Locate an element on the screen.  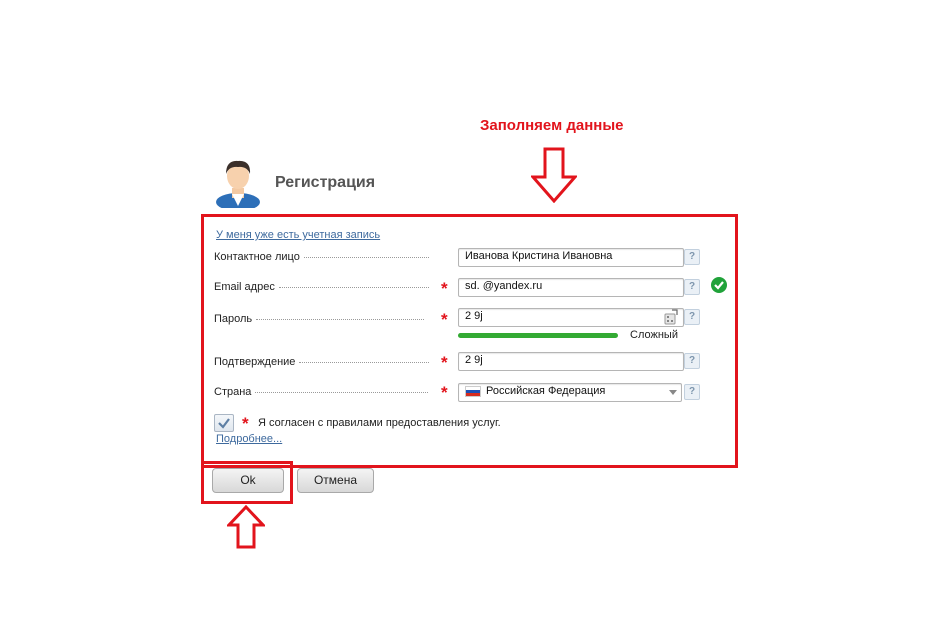
password-label: Пароль is located at coordinates (324, 319).